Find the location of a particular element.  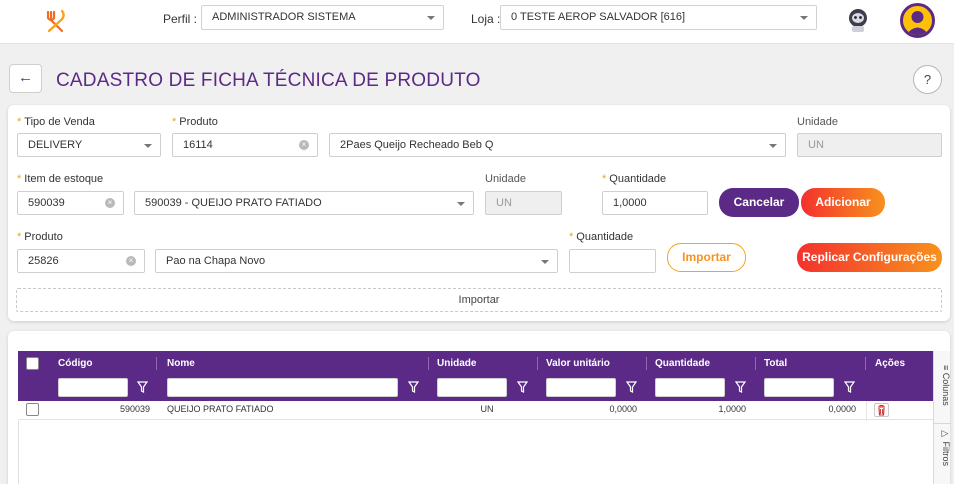

filter-total-input is located at coordinates (799, 387).